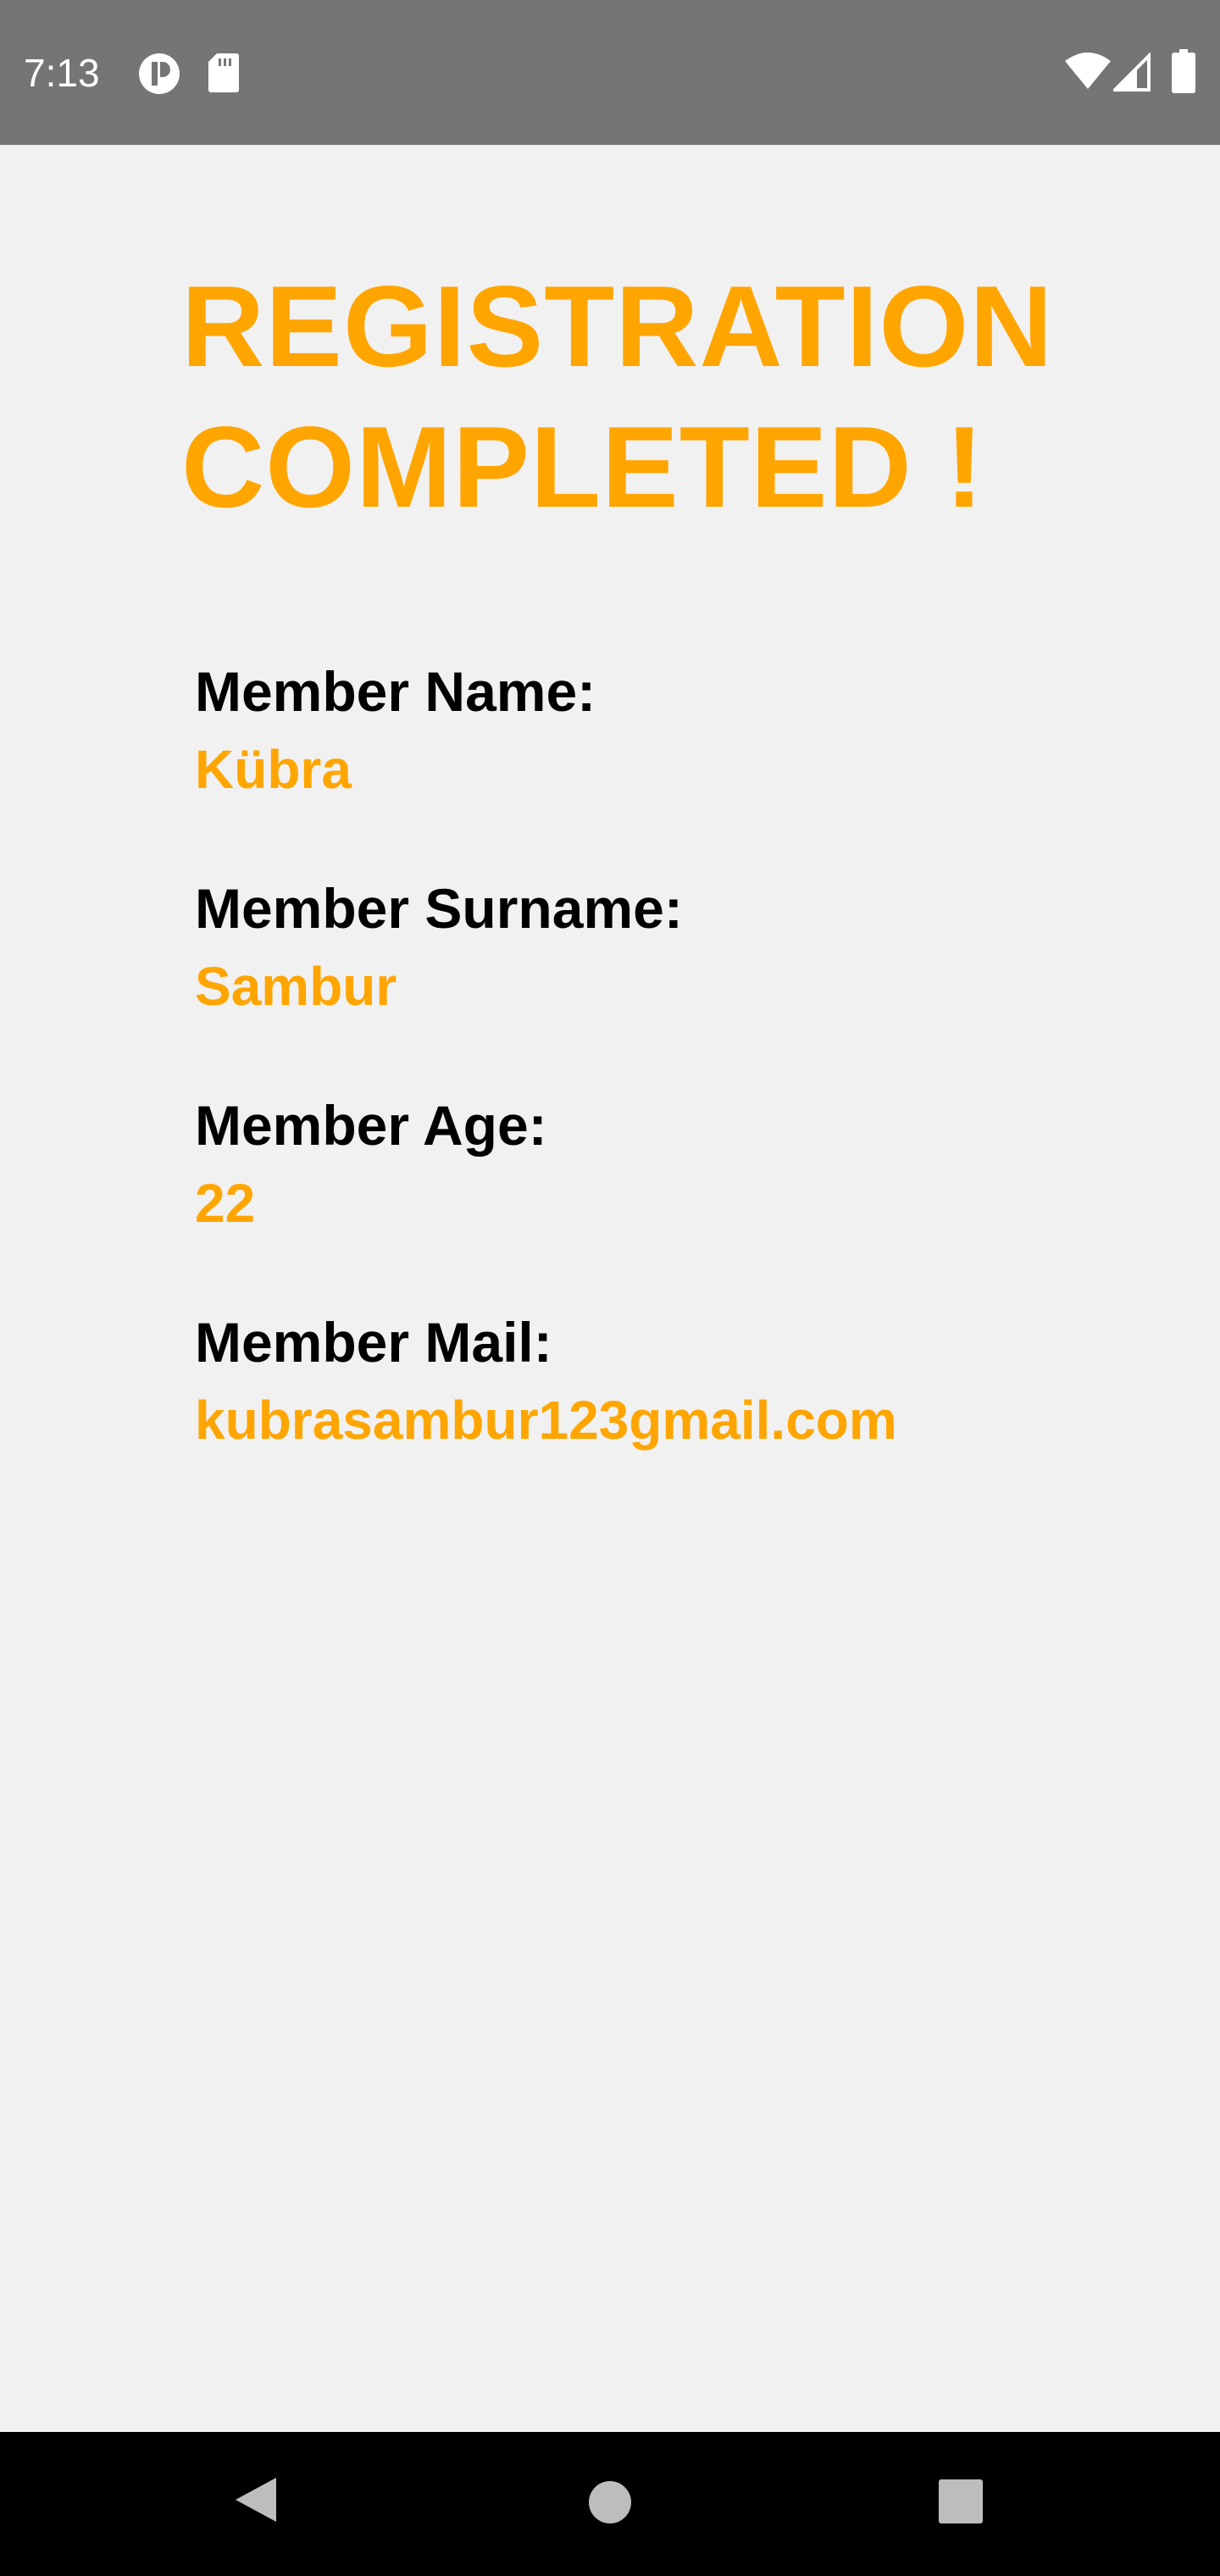  What do you see at coordinates (159, 73) in the screenshot?
I see `notification-app-icon` at bounding box center [159, 73].